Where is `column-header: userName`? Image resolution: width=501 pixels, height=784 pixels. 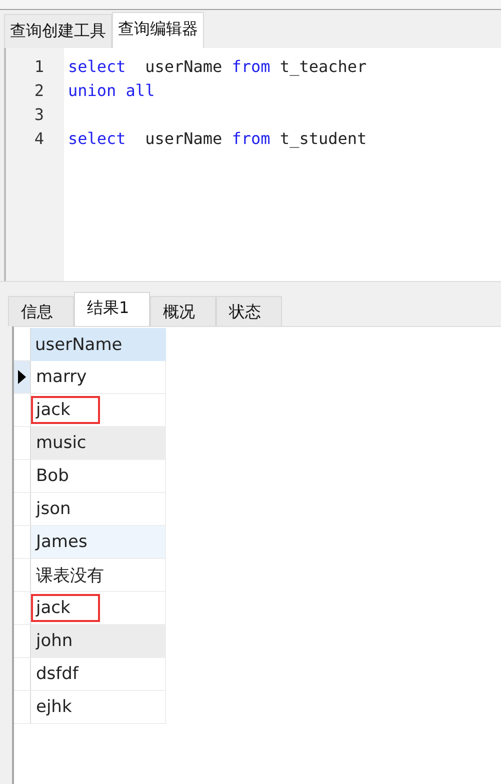
column-header: userName is located at coordinates (98, 344).